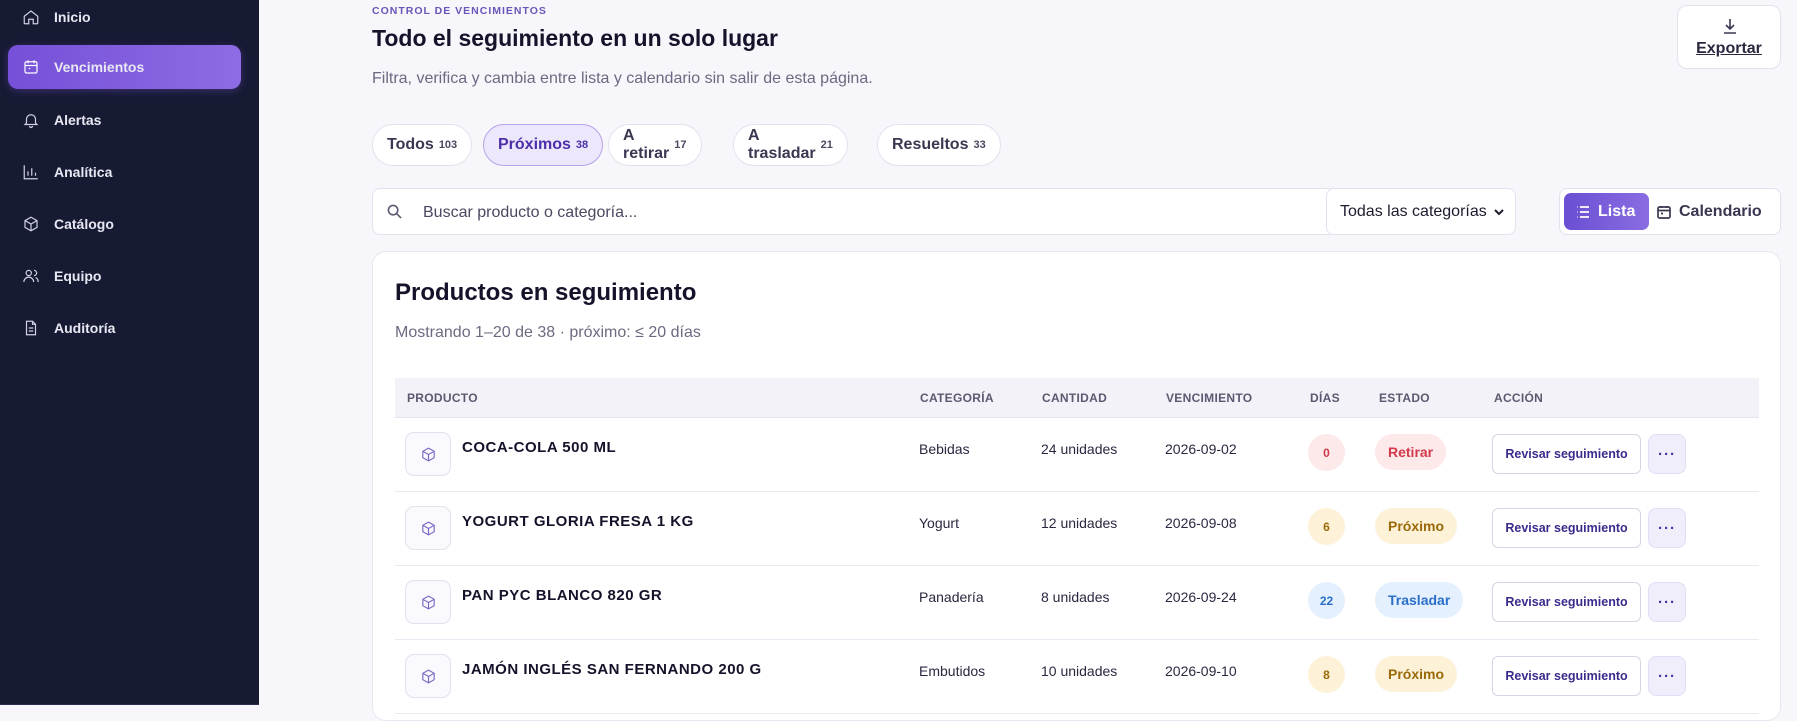 This screenshot has height=721, width=1797. What do you see at coordinates (863, 213) in the screenshot?
I see `search-input` at bounding box center [863, 213].